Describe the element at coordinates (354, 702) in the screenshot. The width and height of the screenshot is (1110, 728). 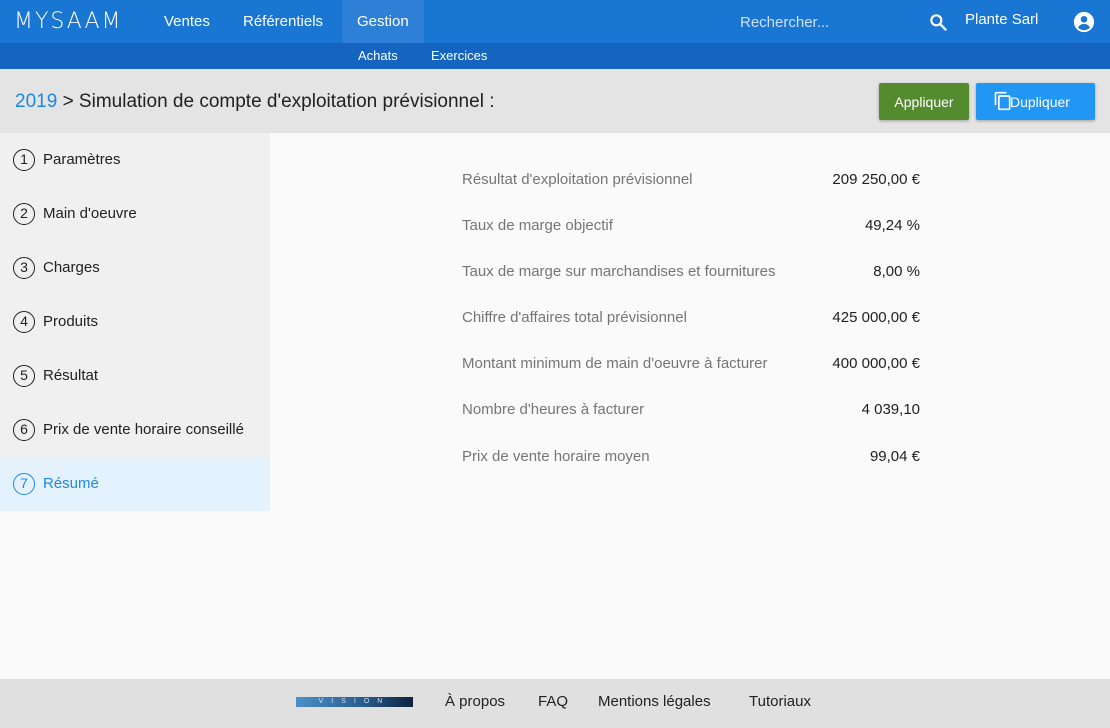
I see `vision-logo: VISION` at that location.